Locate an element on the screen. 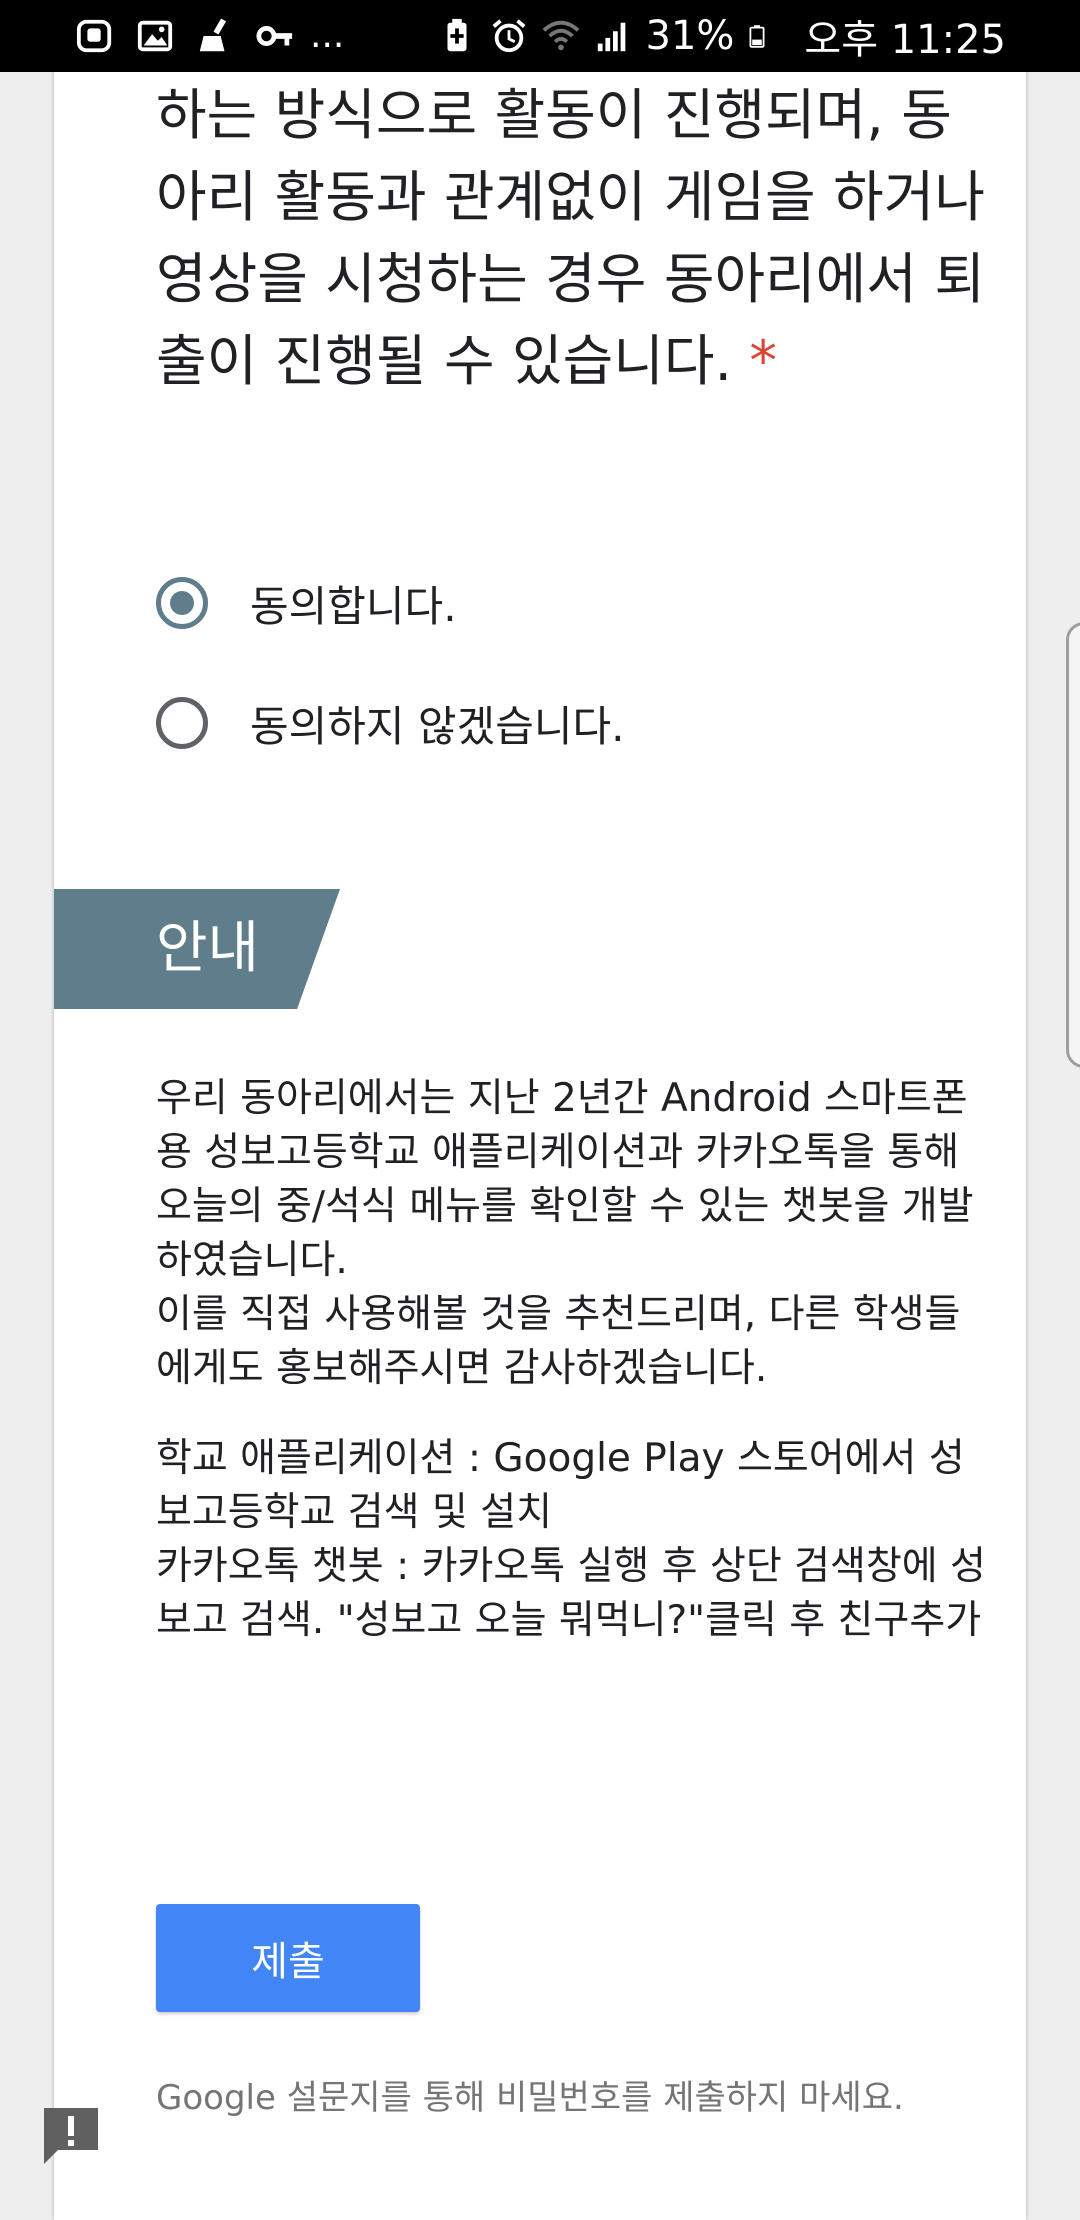  wifi-icon is located at coordinates (560, 35).